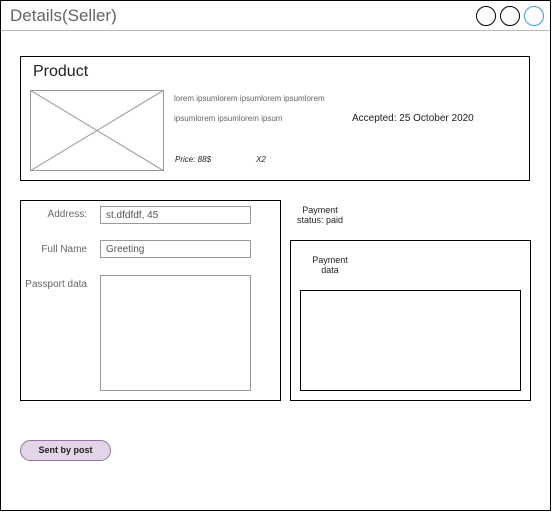  I want to click on fullname-label: Full Name, so click(64, 249).